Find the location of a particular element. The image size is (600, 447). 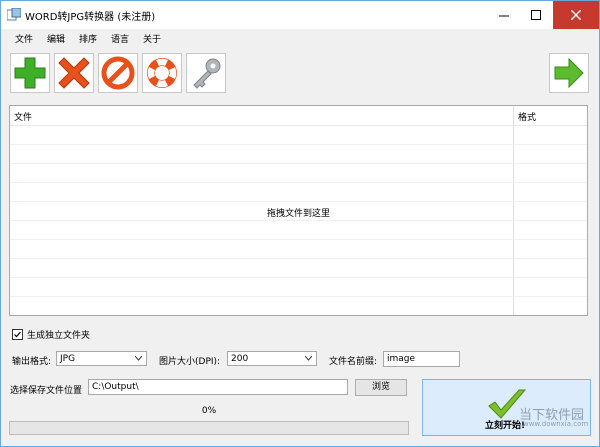

minimize-icon is located at coordinates (504, 16).